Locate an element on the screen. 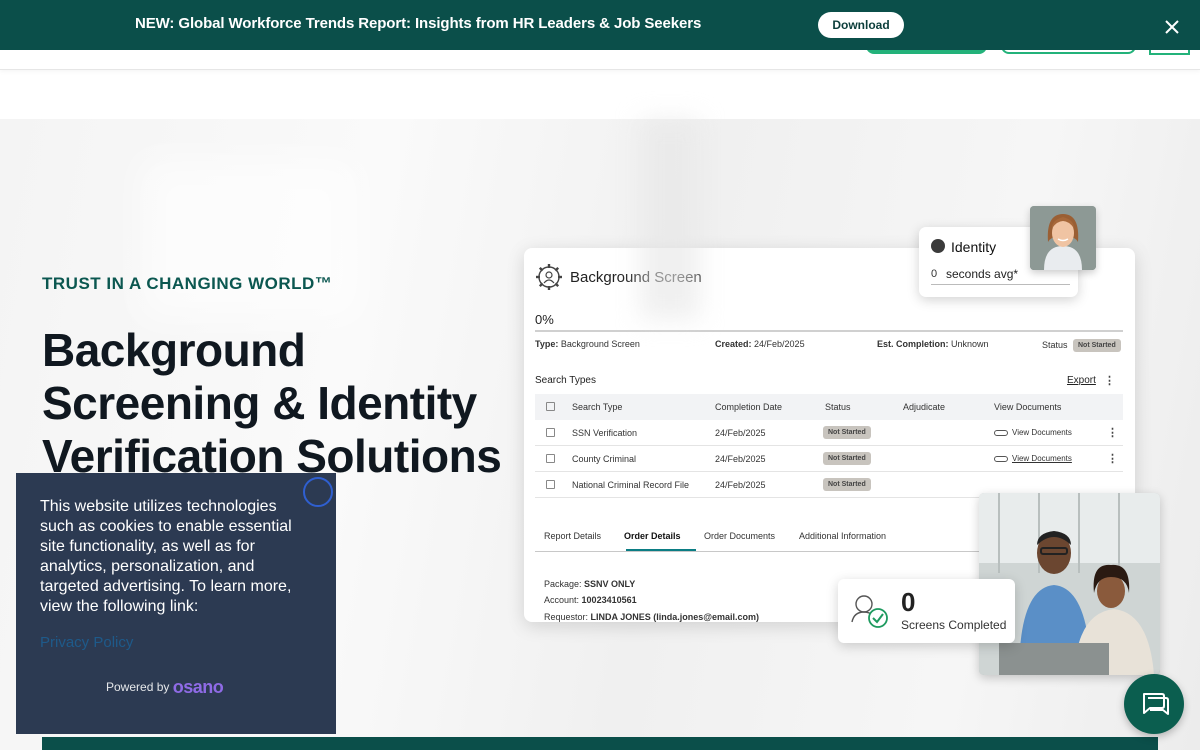 This screenshot has width=1200, height=750. identity-count: 0 is located at coordinates (934, 274).